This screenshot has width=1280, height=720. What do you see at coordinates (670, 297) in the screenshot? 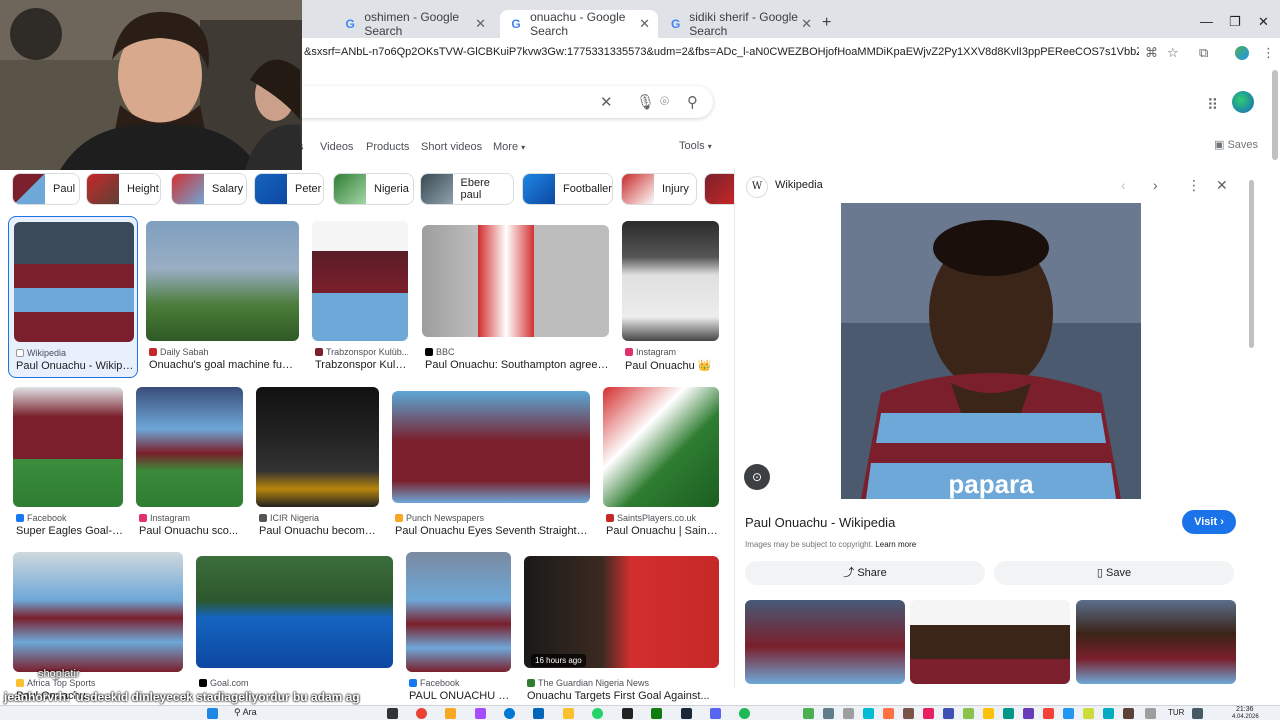
I see `result-card: Instagram Paul Onuachu 👑` at bounding box center [670, 297].